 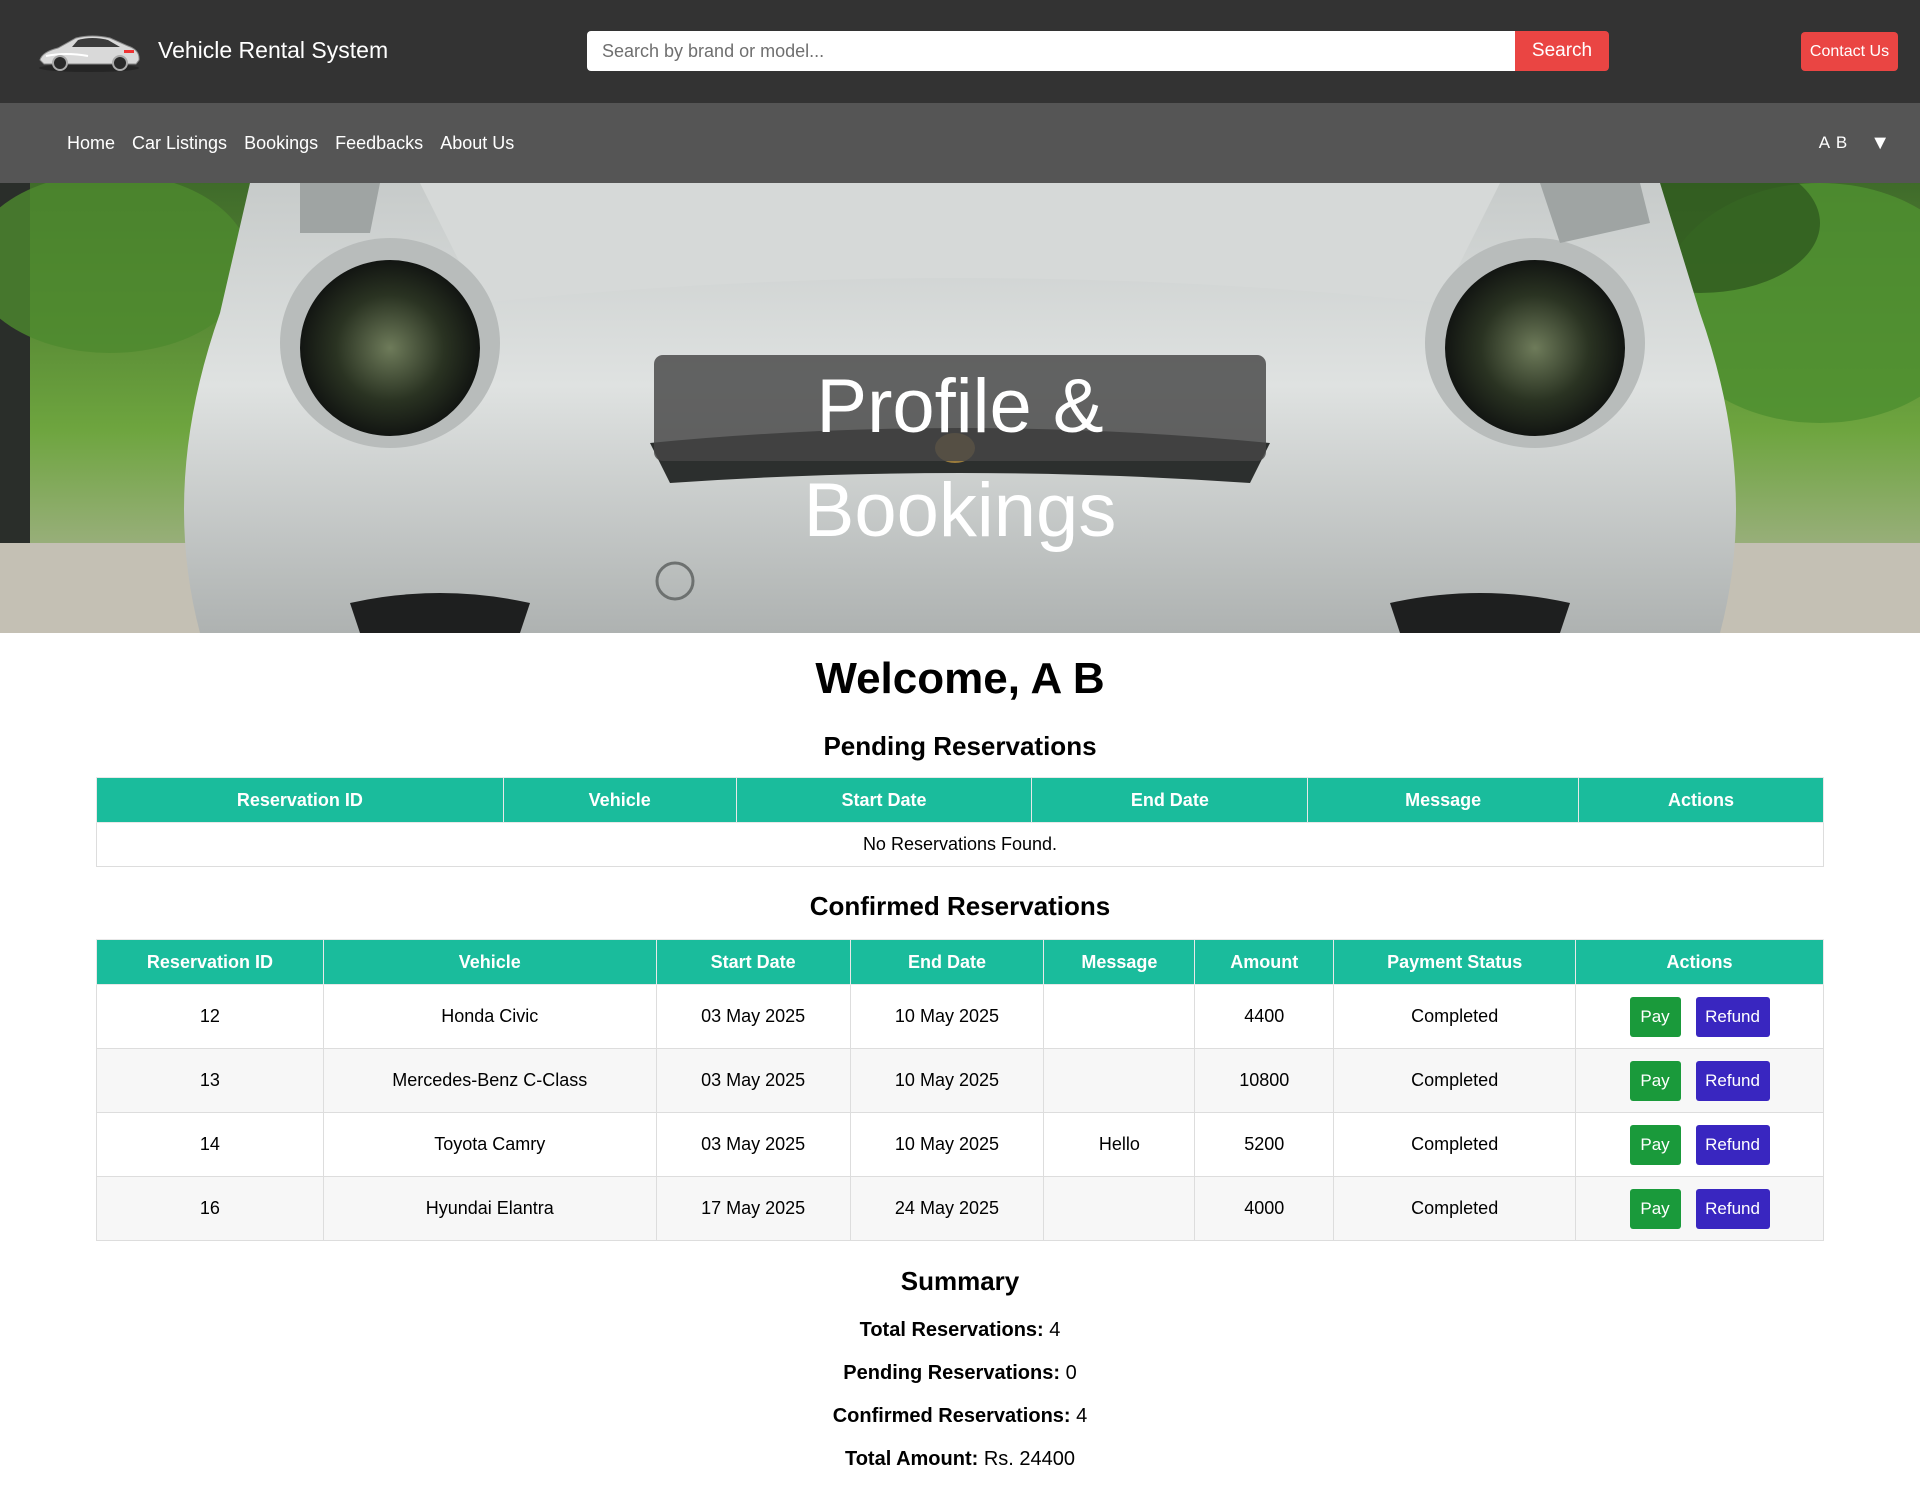 I want to click on summary-label: Total Amount:, so click(x=911, y=1459).